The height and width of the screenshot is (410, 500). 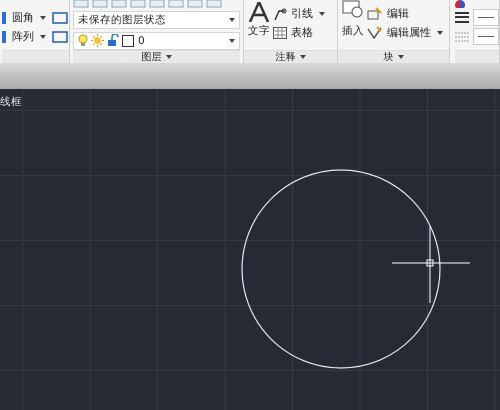 I want to click on insert-button: 插入, so click(x=353, y=21).